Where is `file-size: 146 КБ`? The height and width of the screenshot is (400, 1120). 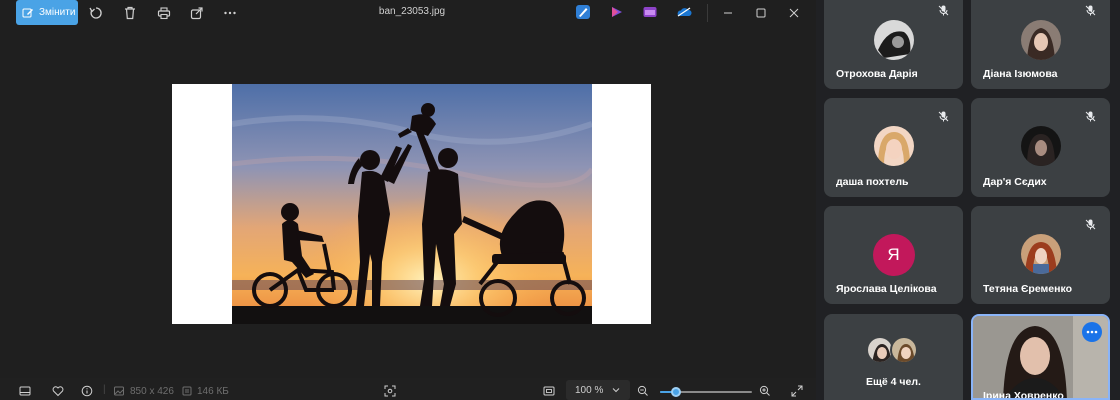 file-size: 146 КБ is located at coordinates (213, 391).